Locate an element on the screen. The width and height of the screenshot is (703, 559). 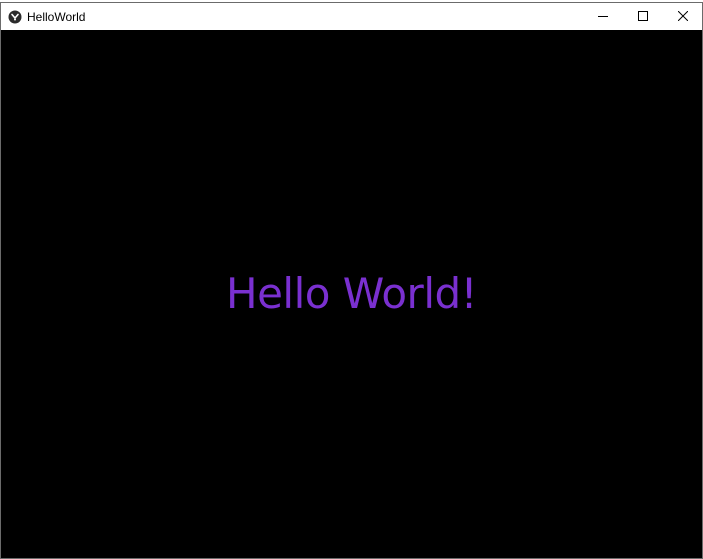
close-button is located at coordinates (683, 16).